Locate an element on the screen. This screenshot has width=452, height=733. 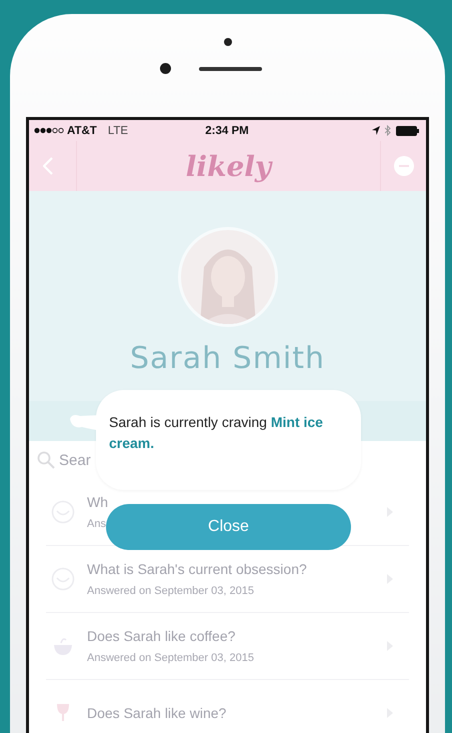
status-time: 2:34 PM is located at coordinates (227, 130).